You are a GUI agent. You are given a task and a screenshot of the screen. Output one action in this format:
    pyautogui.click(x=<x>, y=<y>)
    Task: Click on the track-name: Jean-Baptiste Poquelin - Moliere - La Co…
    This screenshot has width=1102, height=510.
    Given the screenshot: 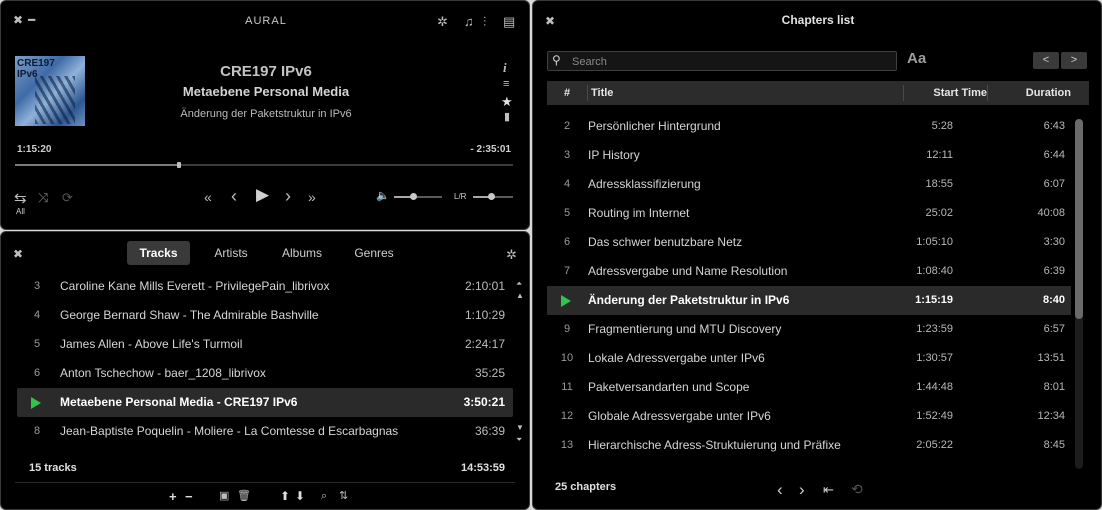 What is the action you would take?
    pyautogui.click(x=229, y=431)
    